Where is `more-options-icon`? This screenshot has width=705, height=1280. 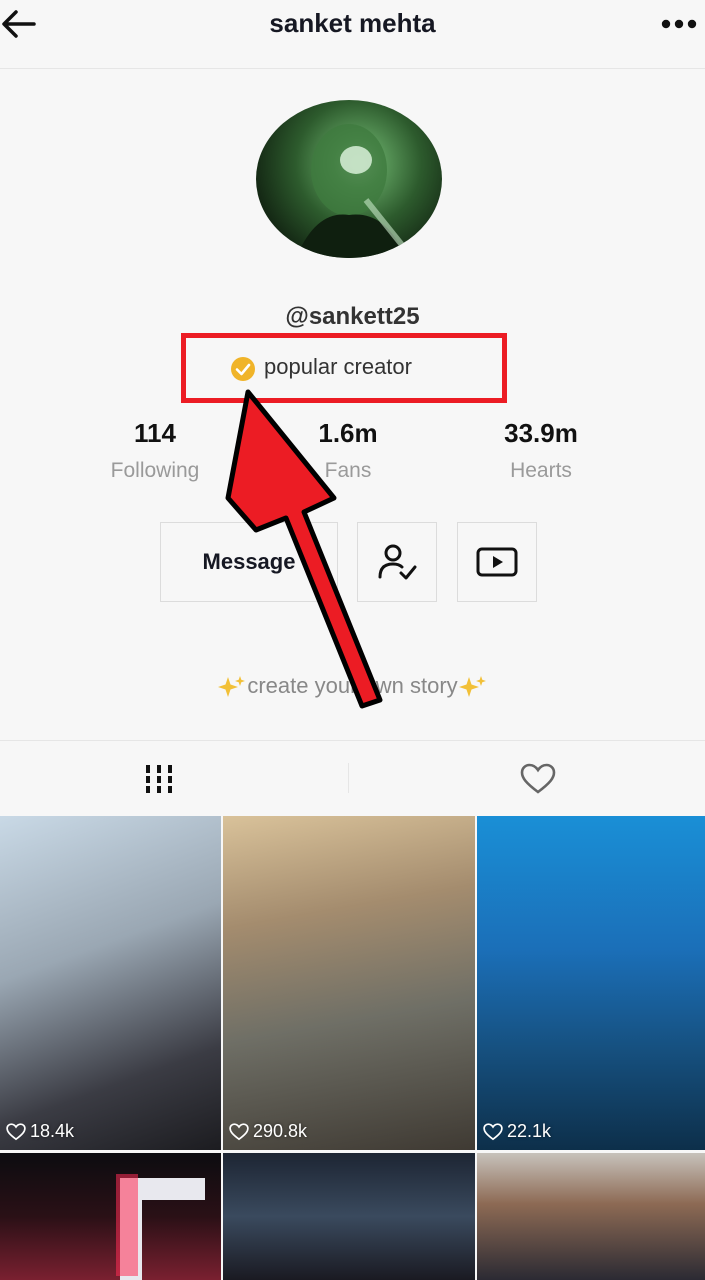
more-options-icon is located at coordinates (679, 24).